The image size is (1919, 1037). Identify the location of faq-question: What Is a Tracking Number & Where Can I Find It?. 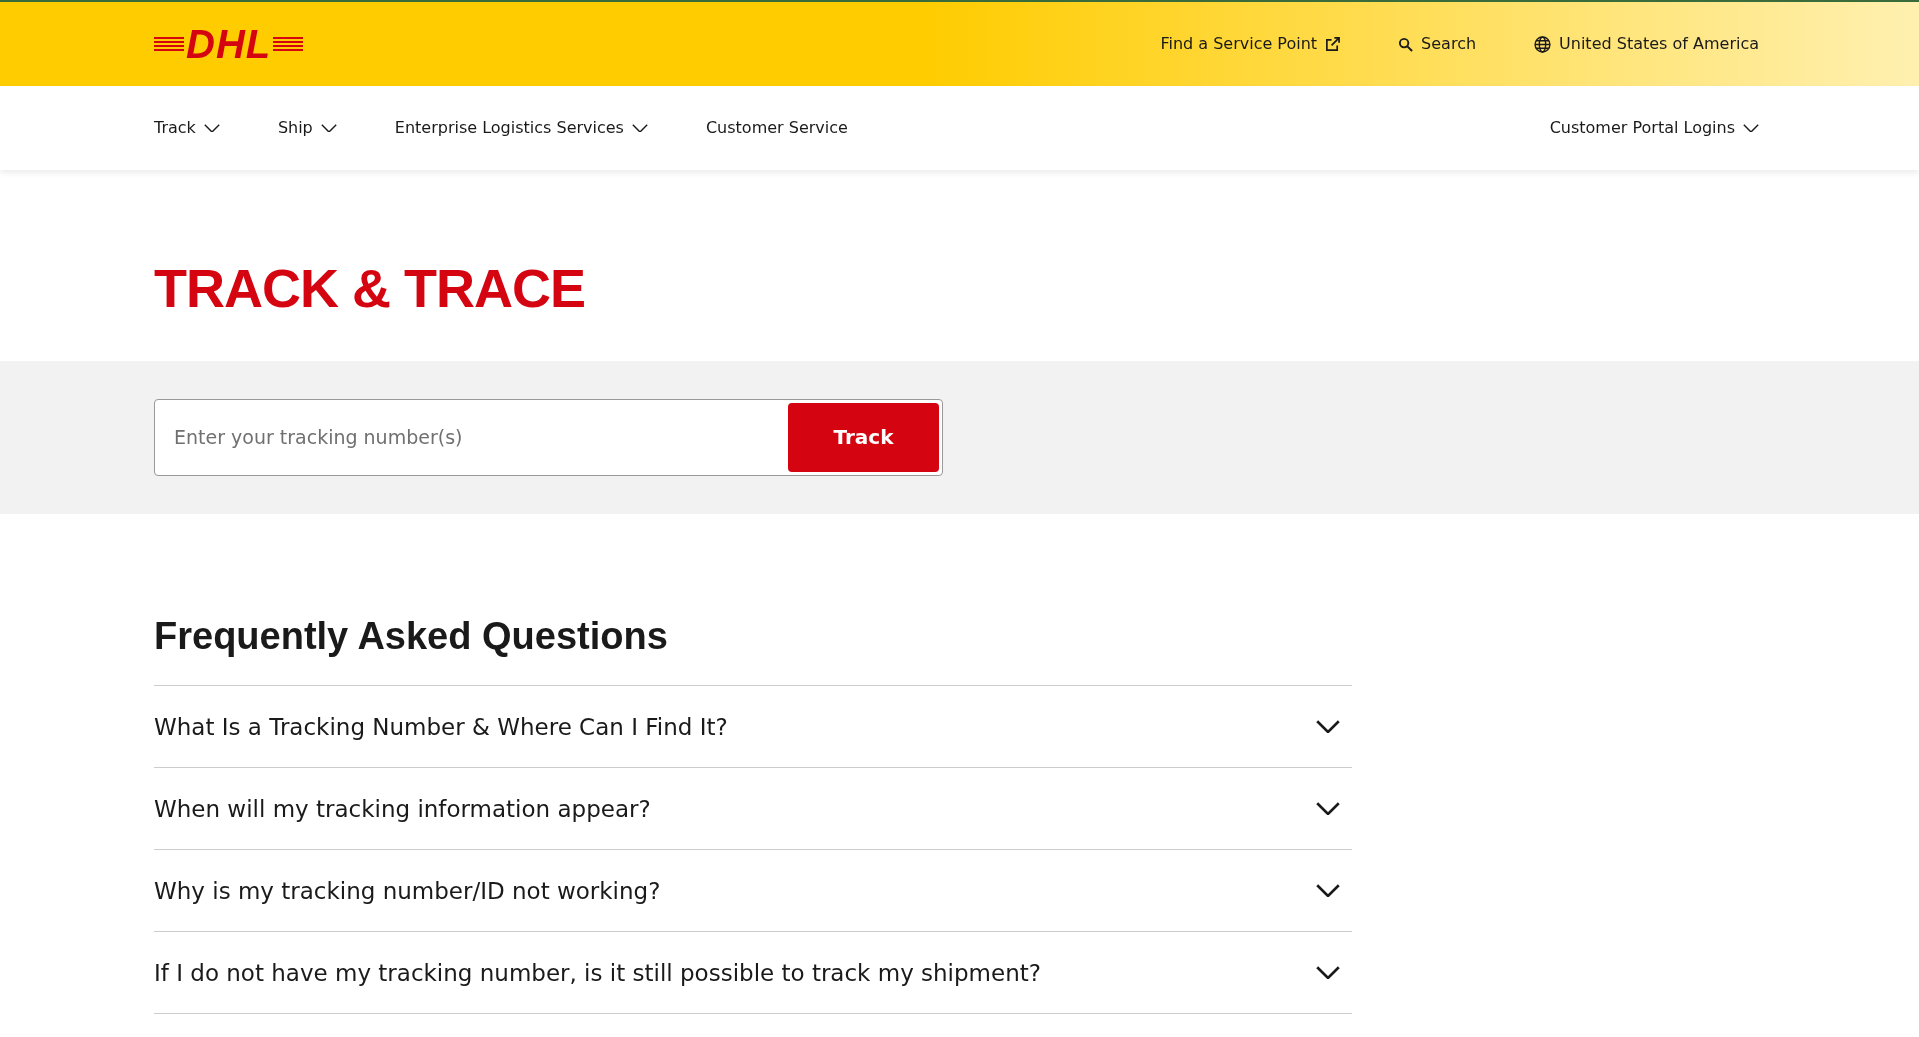
(753, 727).